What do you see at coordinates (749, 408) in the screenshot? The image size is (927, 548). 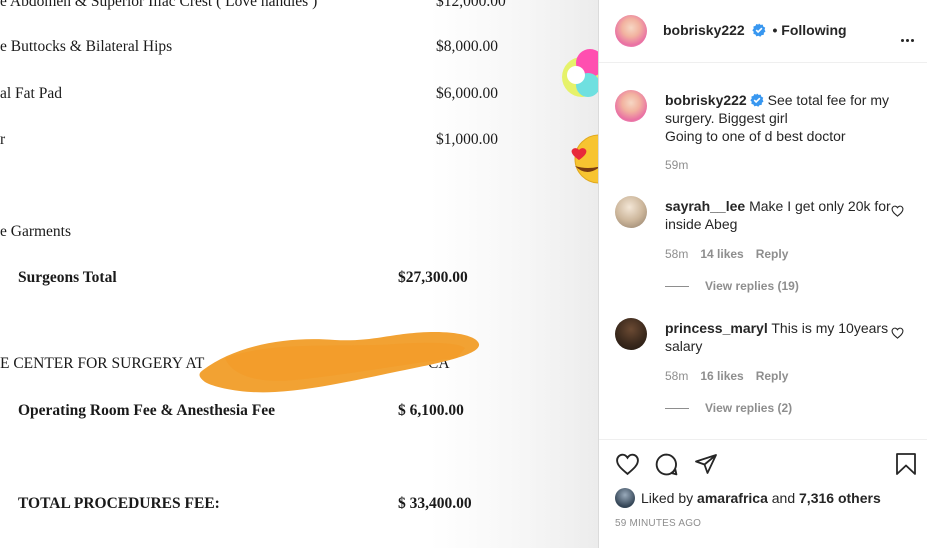 I see `view-replies-label: View replies (2)` at bounding box center [749, 408].